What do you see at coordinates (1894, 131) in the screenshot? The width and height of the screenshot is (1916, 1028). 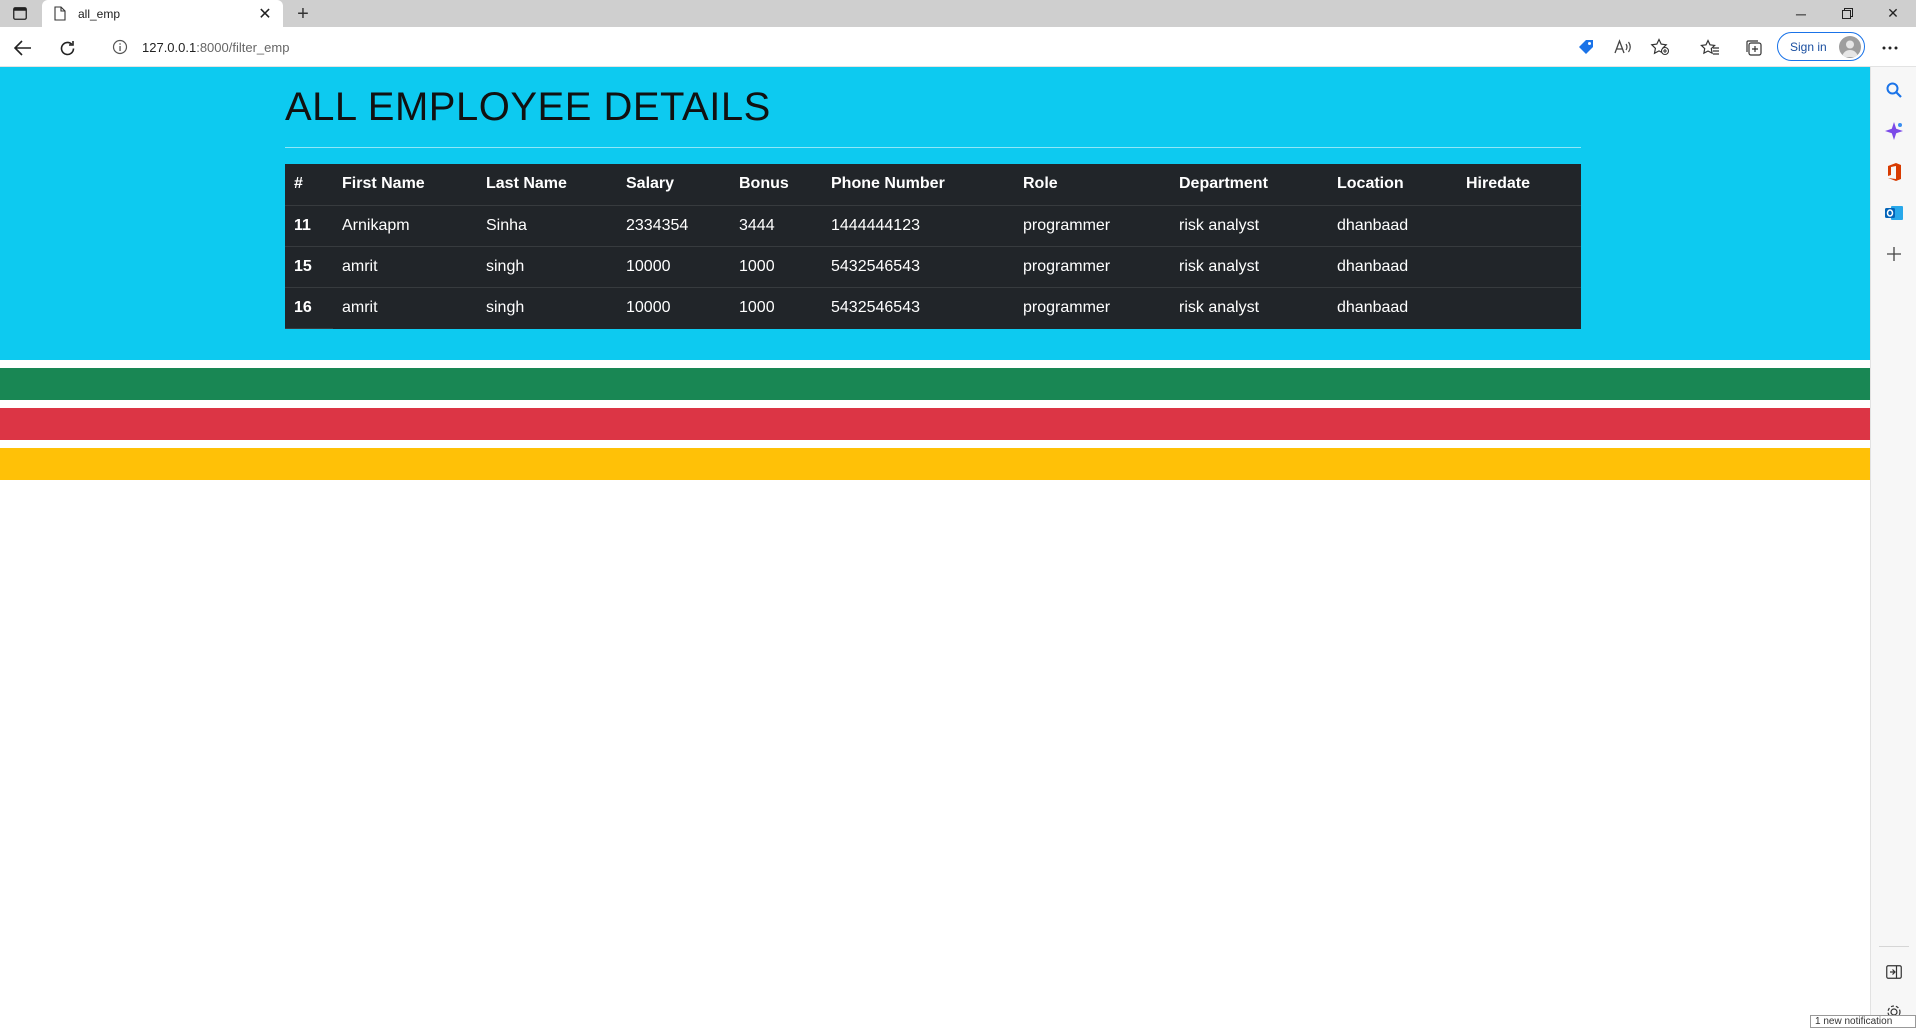 I see `copilot-icon` at bounding box center [1894, 131].